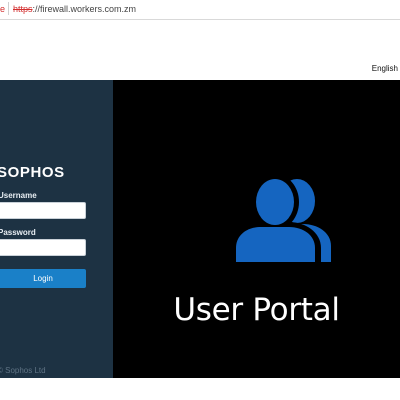  I want to click on language-selector: English, so click(385, 68).